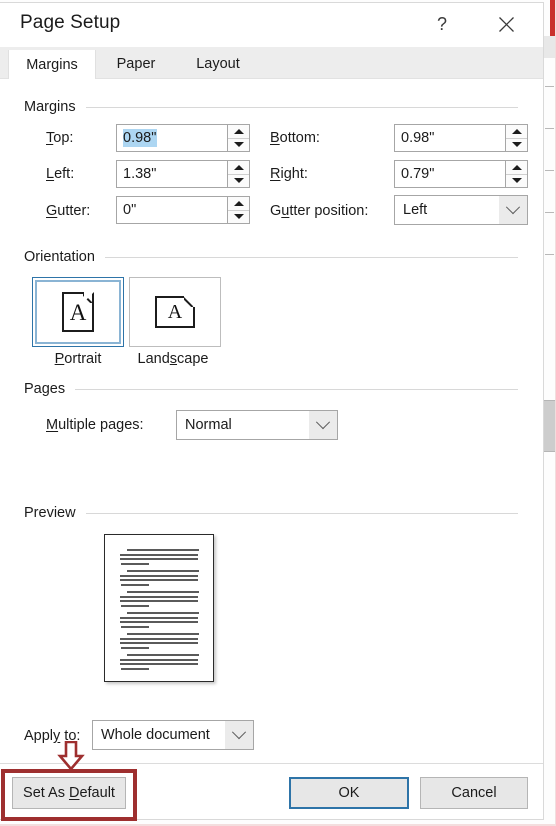 This screenshot has height=826, width=556. Describe the element at coordinates (319, 211) in the screenshot. I see `gutter-position-label: Gutter position:` at that location.